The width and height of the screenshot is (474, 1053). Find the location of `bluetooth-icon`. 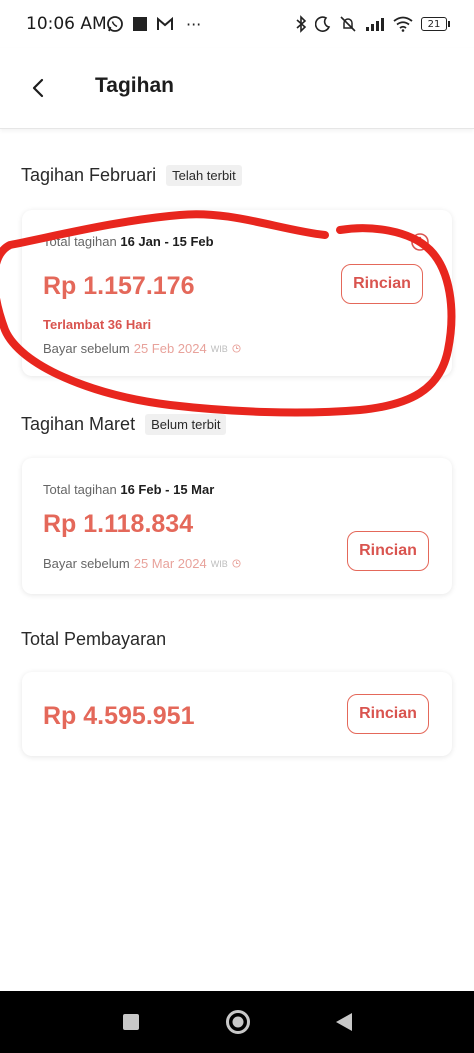

bluetooth-icon is located at coordinates (301, 24).